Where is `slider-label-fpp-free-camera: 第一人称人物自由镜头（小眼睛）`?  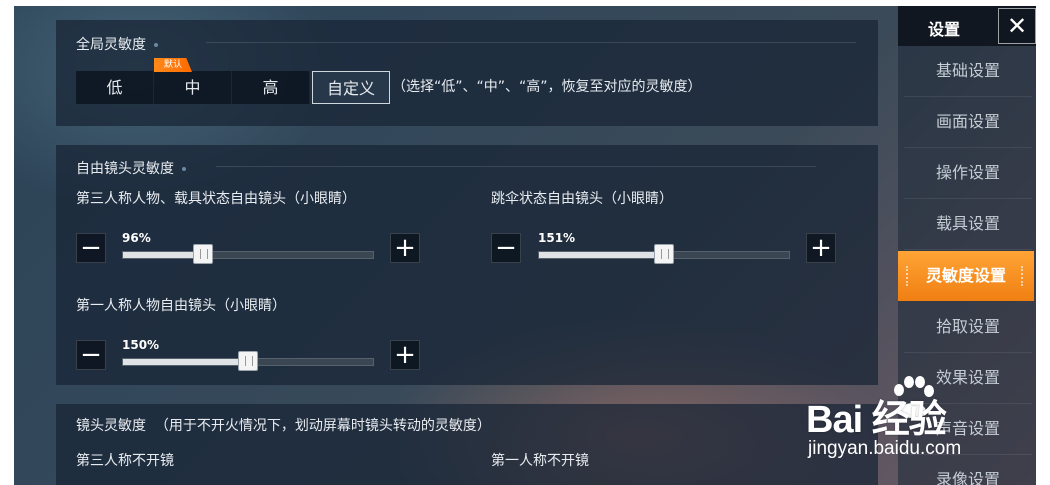 slider-label-fpp-free-camera: 第一人称人物自由镜头（小眼睛） is located at coordinates (181, 306).